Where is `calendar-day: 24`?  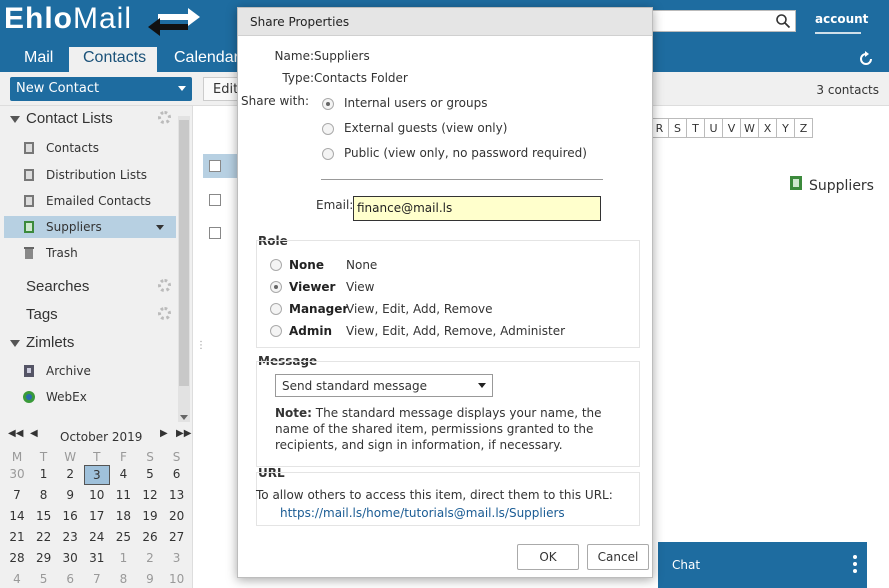
calendar-day: 24 is located at coordinates (97, 538).